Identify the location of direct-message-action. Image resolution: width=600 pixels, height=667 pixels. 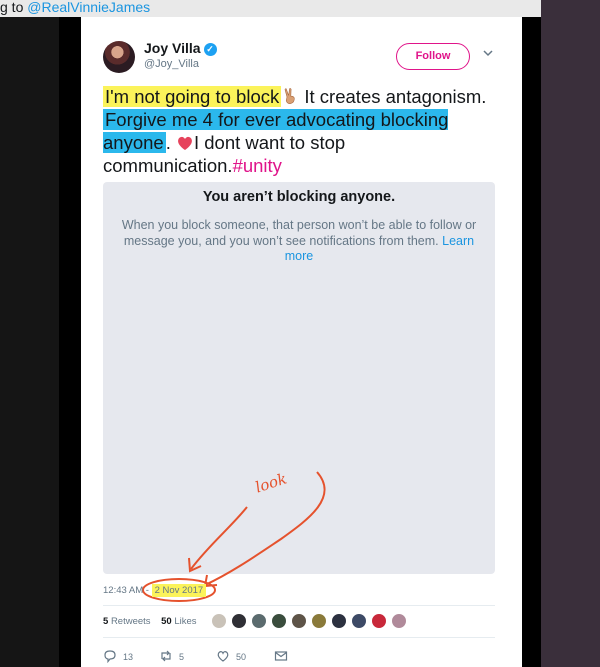
(284, 656).